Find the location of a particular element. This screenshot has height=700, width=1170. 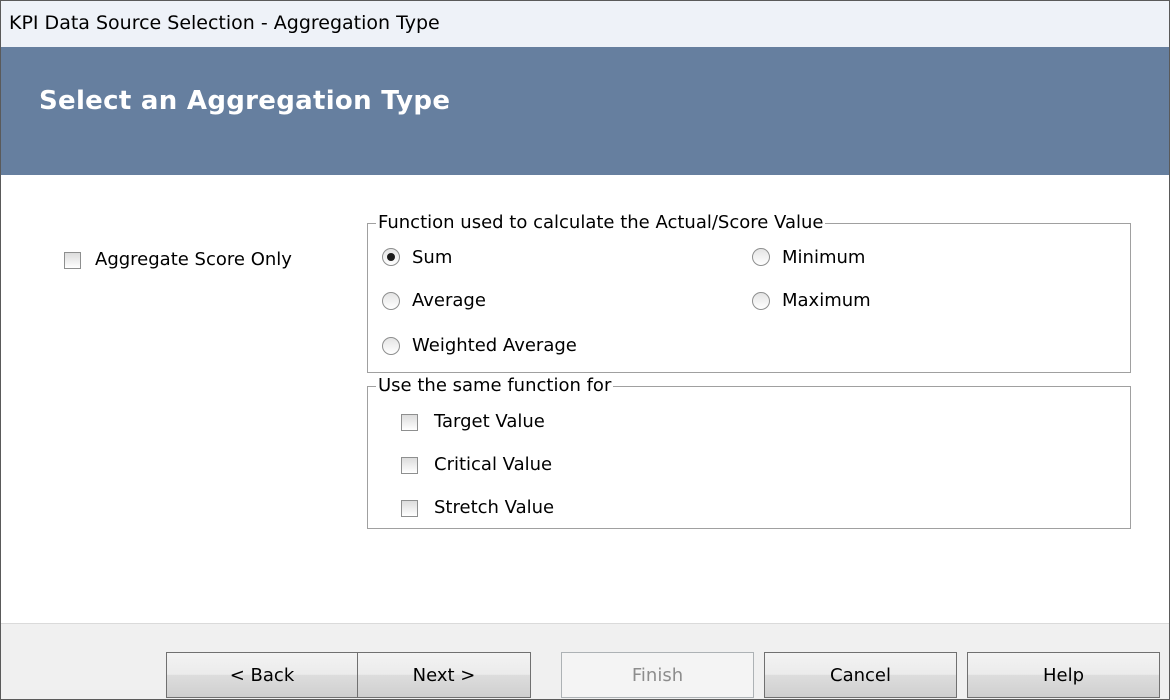

help-button: Help is located at coordinates (1063, 675).